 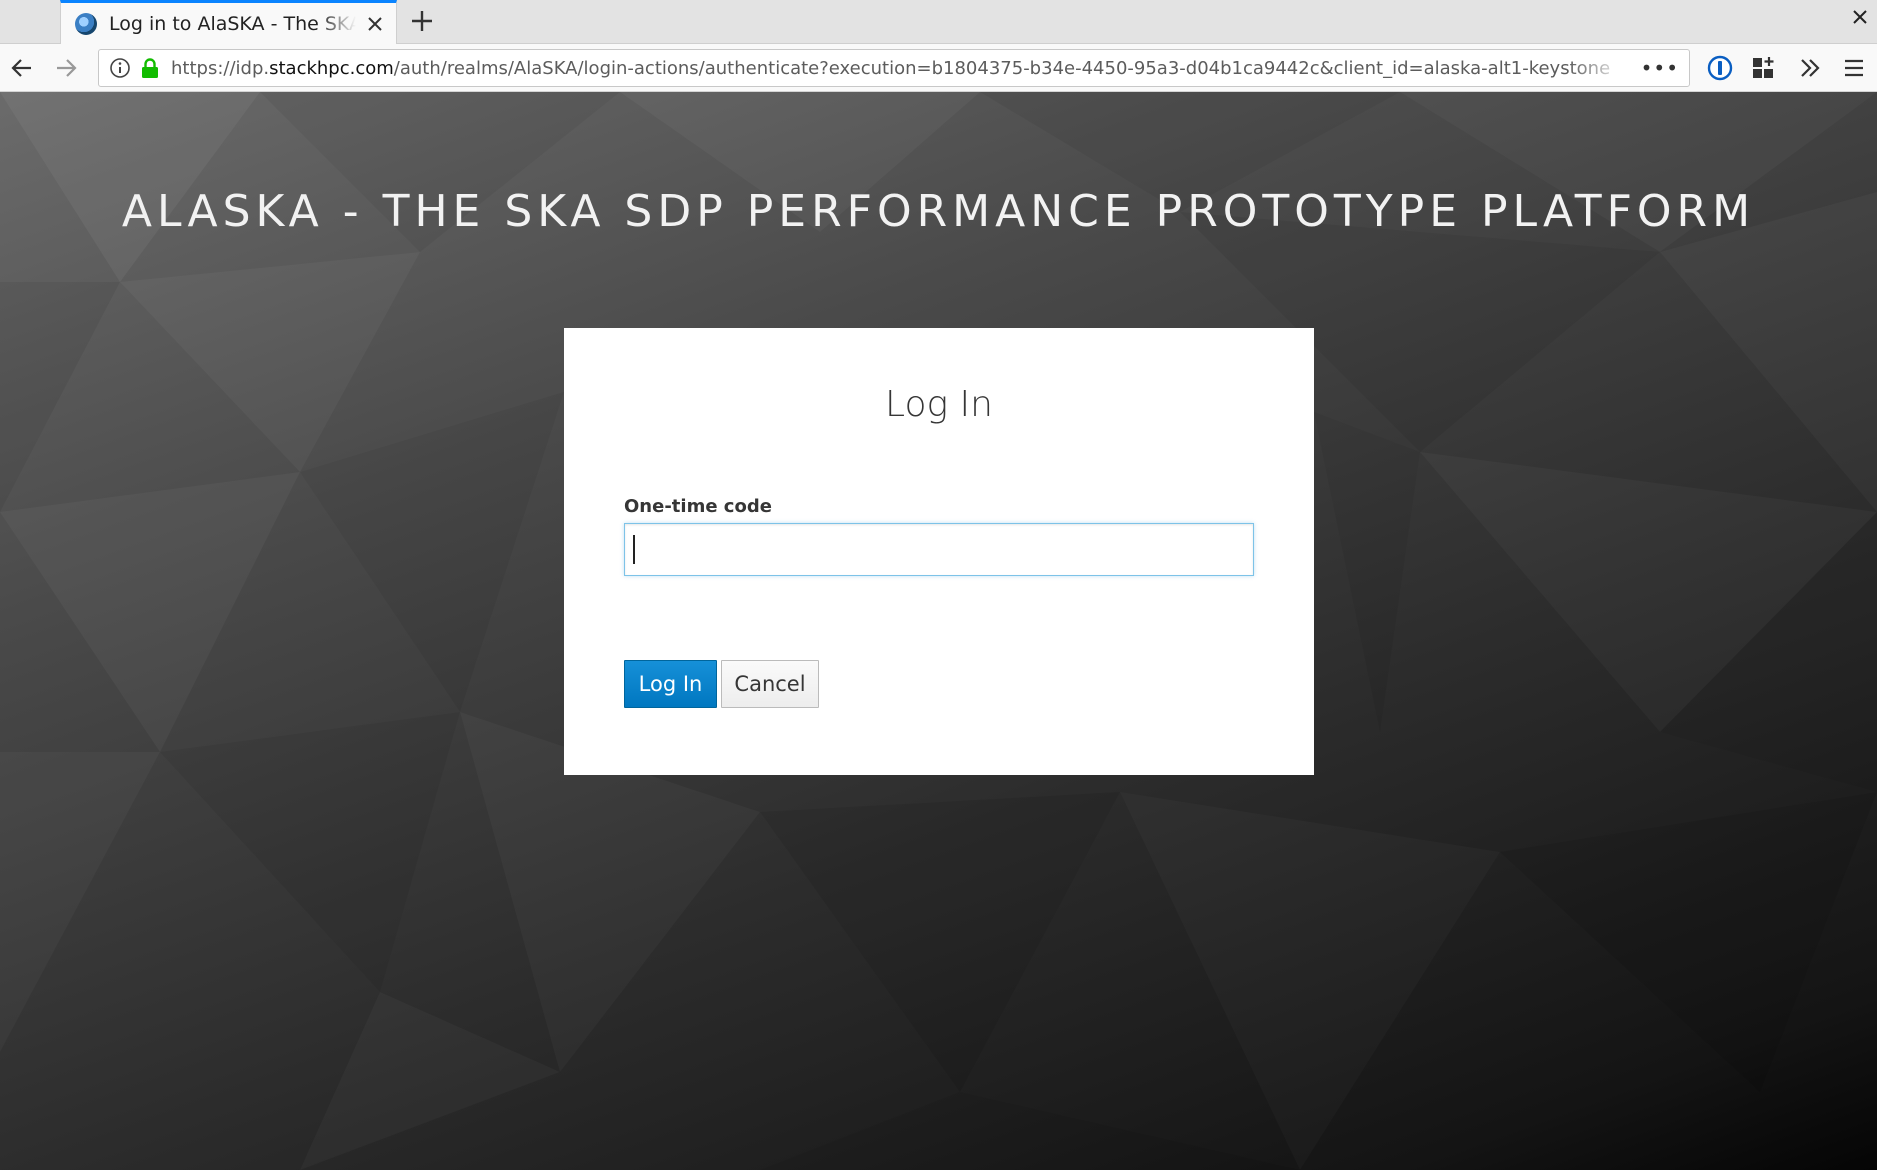 I want to click on text-caret, so click(x=634, y=549).